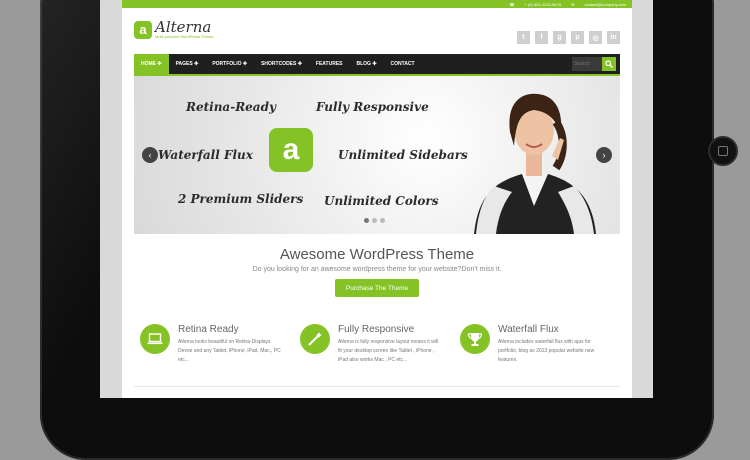  I want to click on search-input, so click(587, 64).